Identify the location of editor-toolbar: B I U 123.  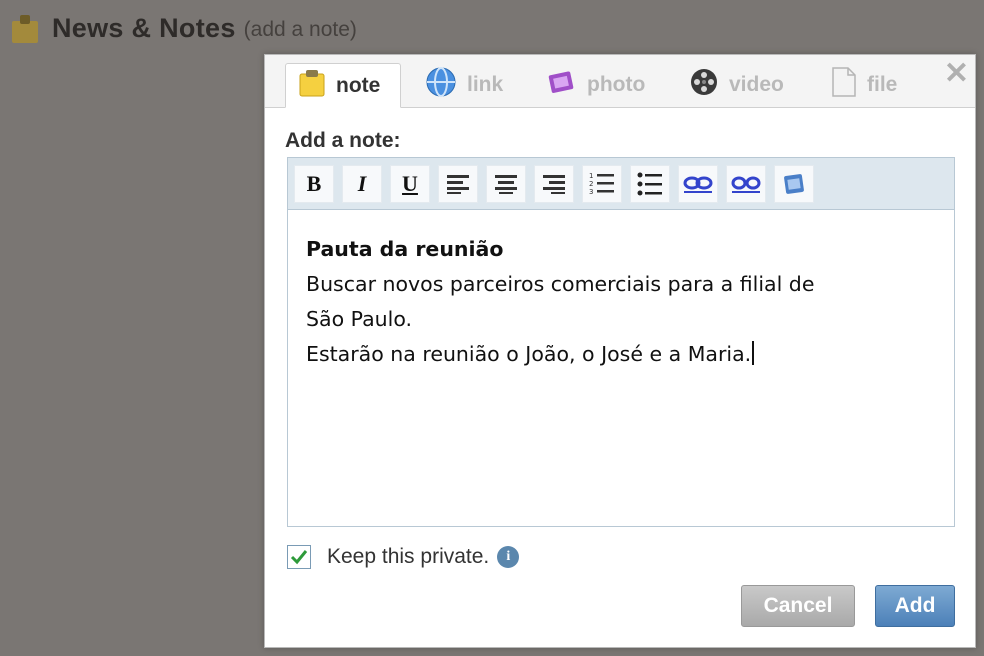
(621, 184).